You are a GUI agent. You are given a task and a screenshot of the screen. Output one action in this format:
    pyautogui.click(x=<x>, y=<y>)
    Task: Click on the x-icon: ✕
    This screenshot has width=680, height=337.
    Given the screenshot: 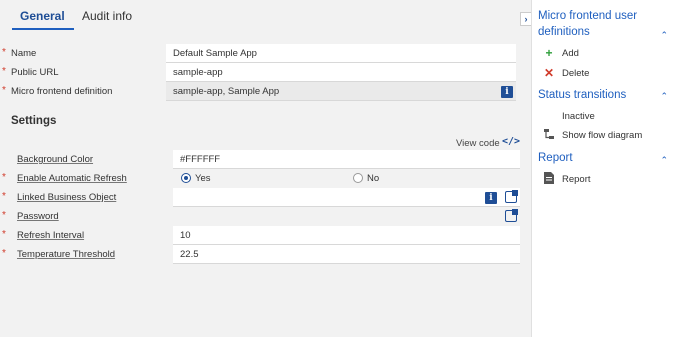 What is the action you would take?
    pyautogui.click(x=549, y=73)
    